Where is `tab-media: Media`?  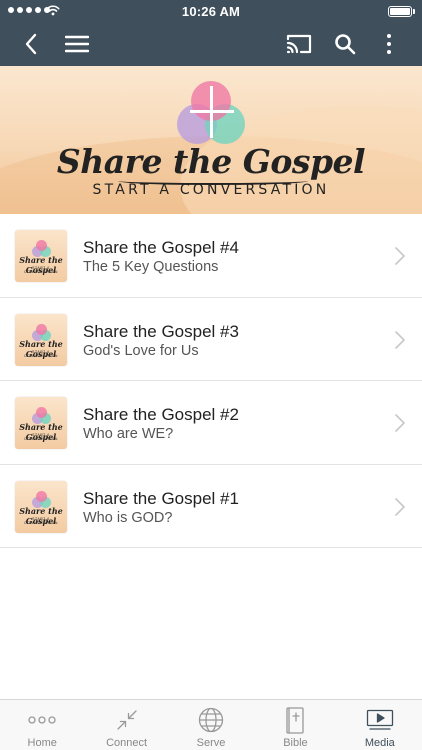 tab-media: Media is located at coordinates (380, 725).